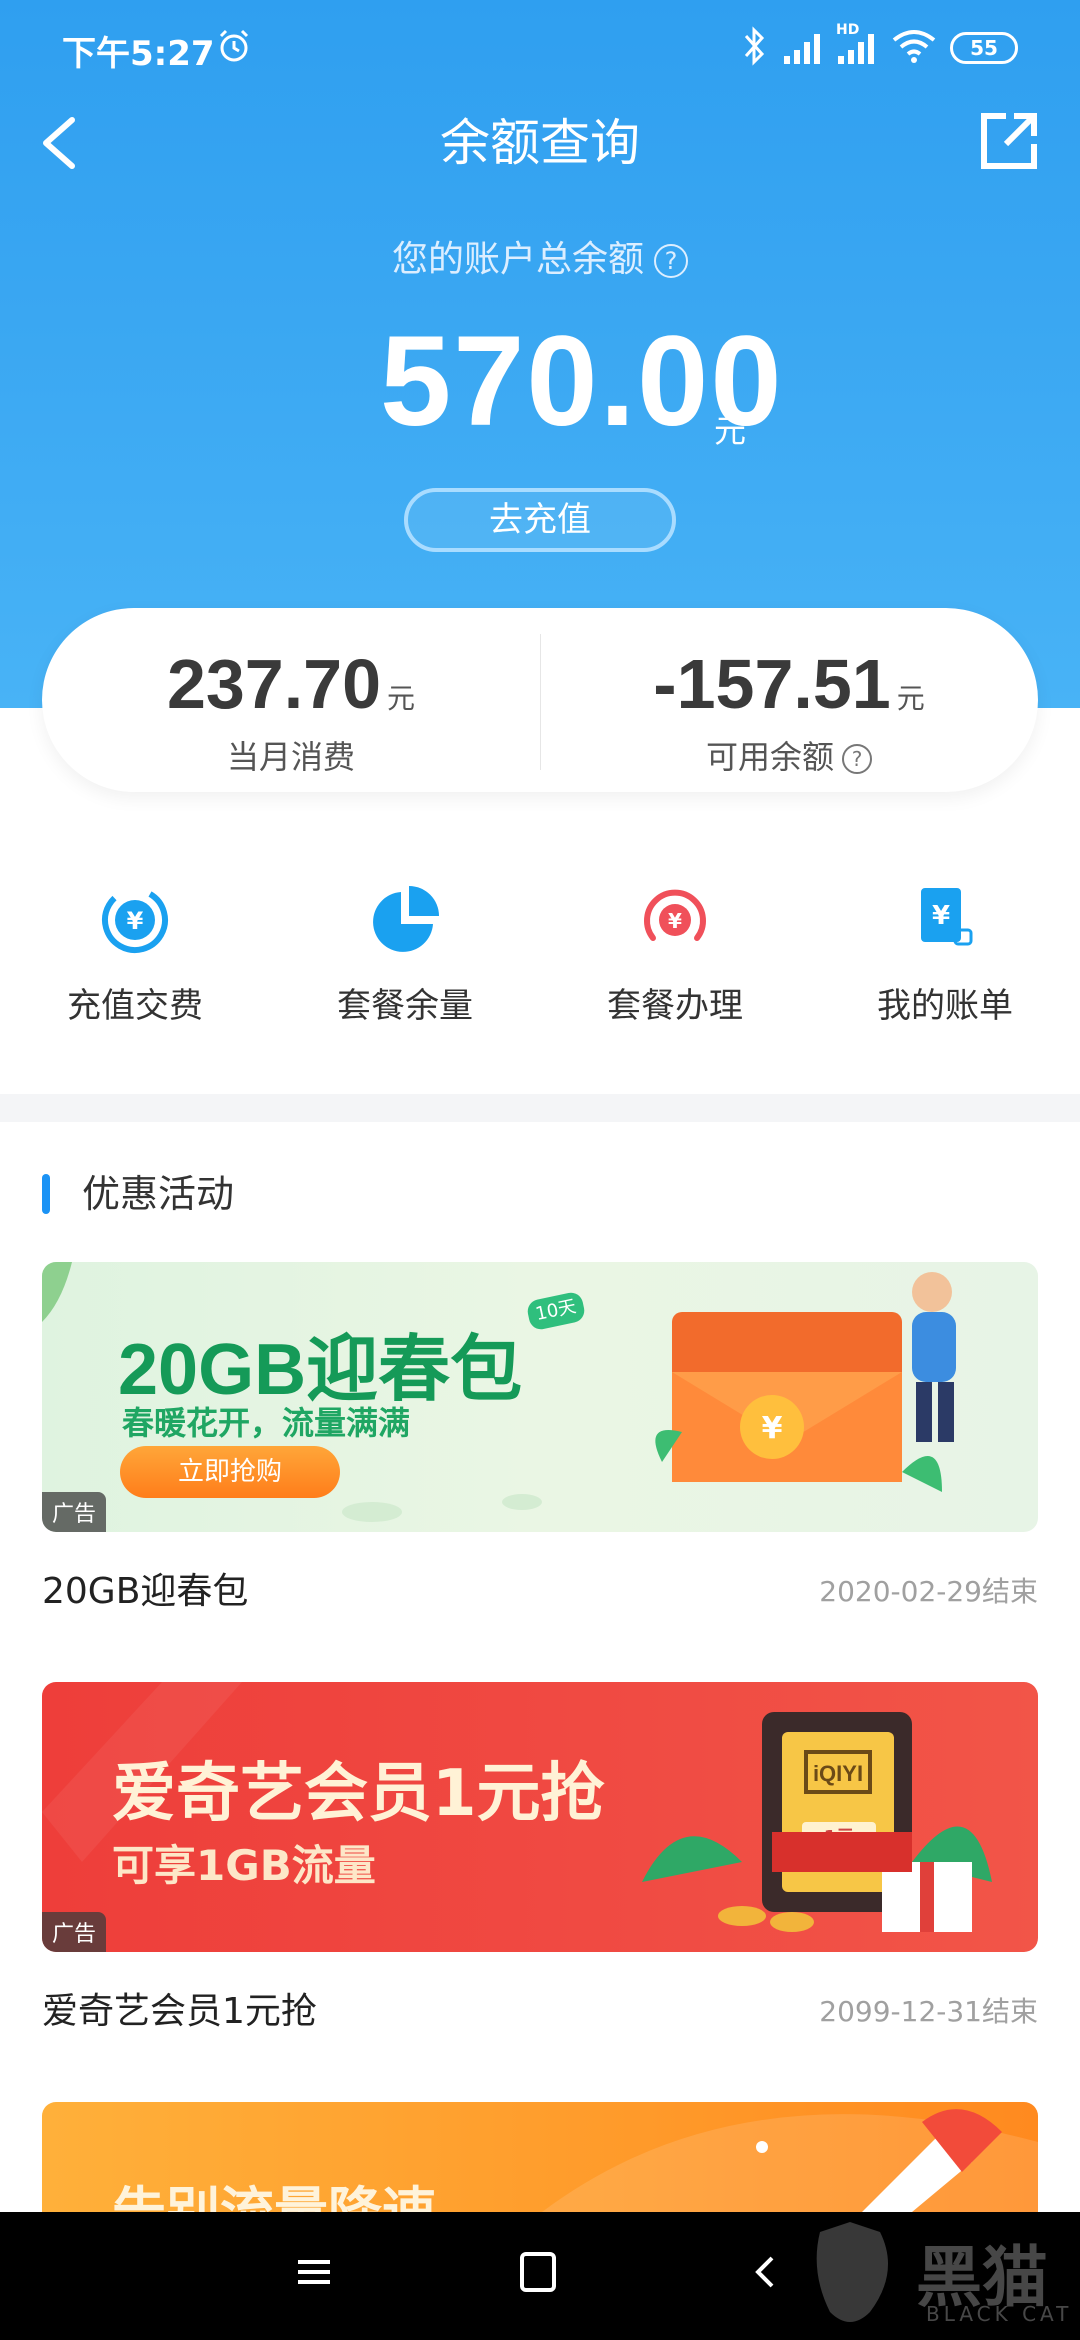  I want to click on action-recharge: ¥ 充值交费, so click(135, 953).